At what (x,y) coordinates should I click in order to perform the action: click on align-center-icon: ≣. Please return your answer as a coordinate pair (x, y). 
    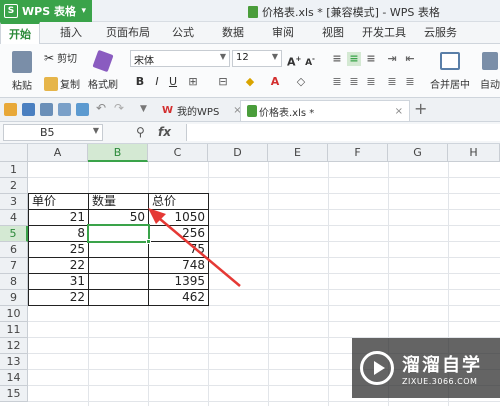
    Looking at the image, I should click on (354, 82).